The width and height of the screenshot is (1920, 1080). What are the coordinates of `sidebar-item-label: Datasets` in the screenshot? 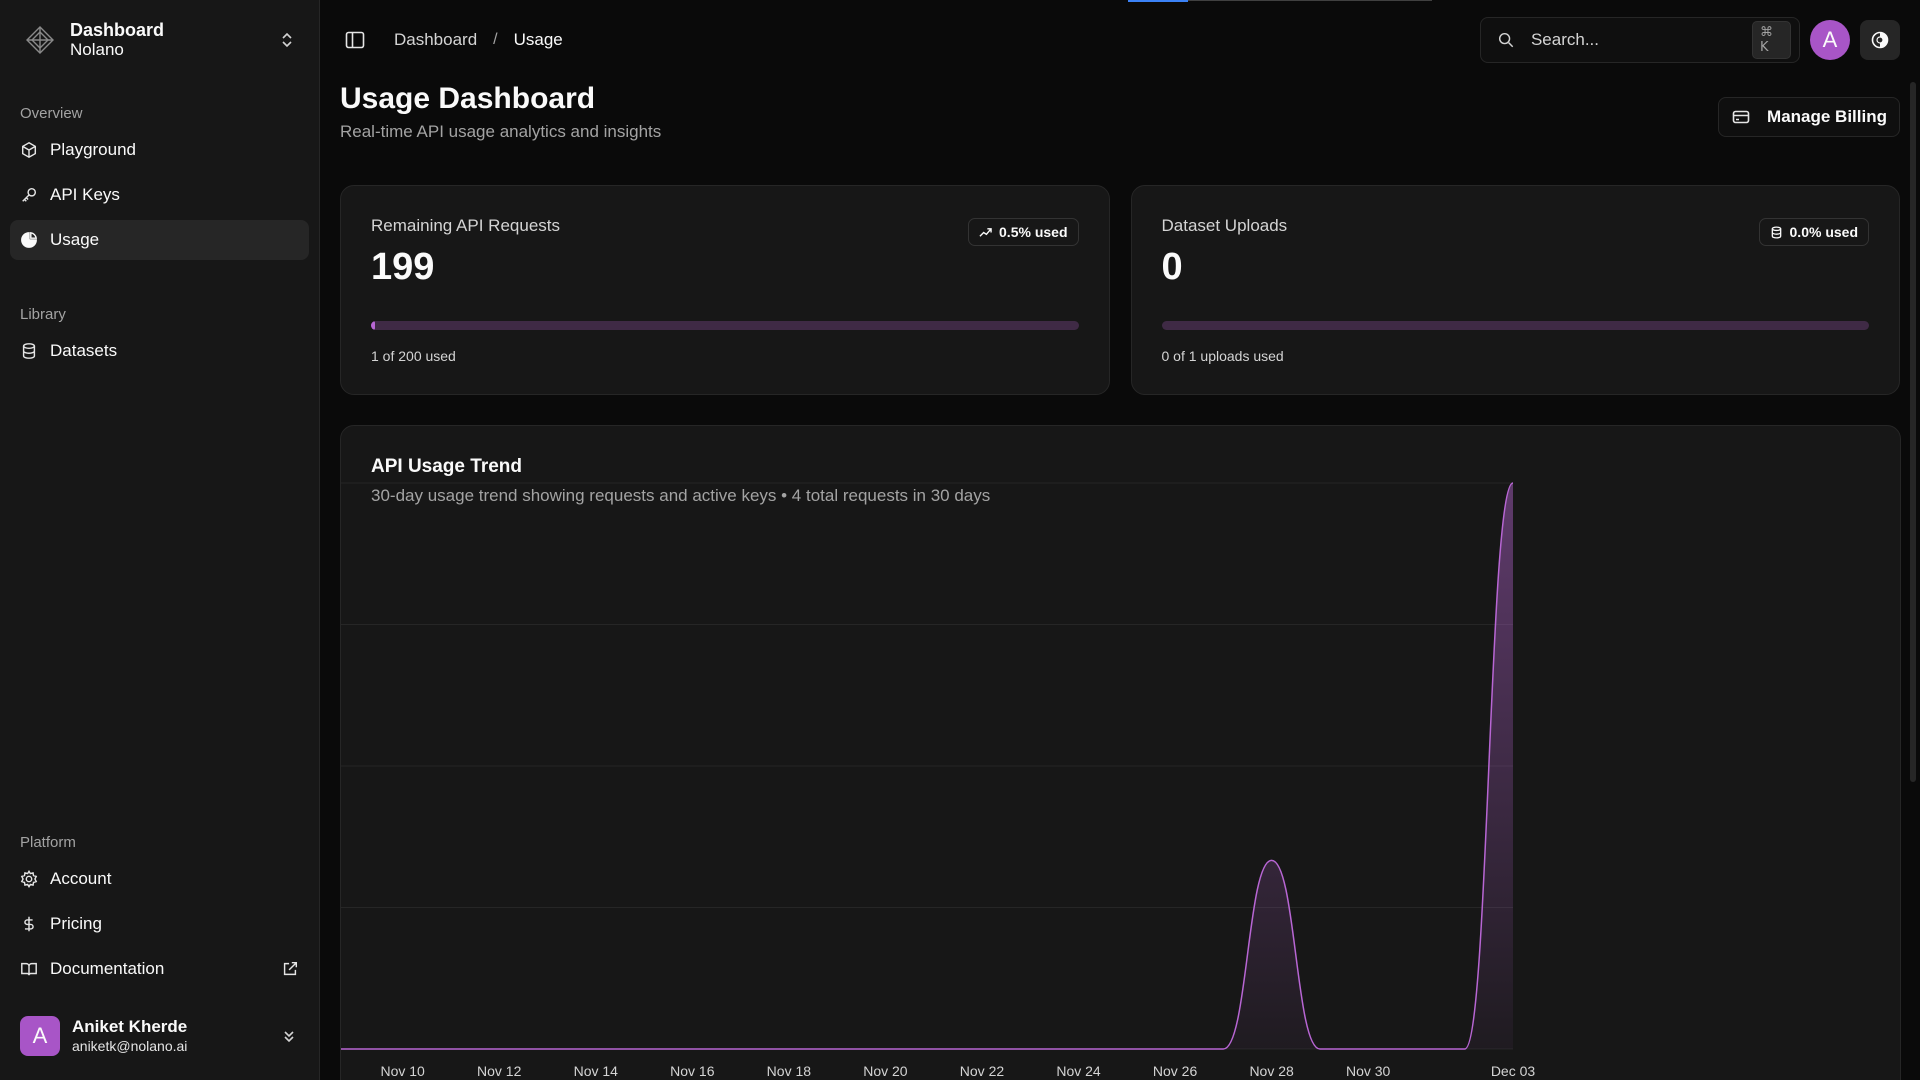 It's located at (84, 350).